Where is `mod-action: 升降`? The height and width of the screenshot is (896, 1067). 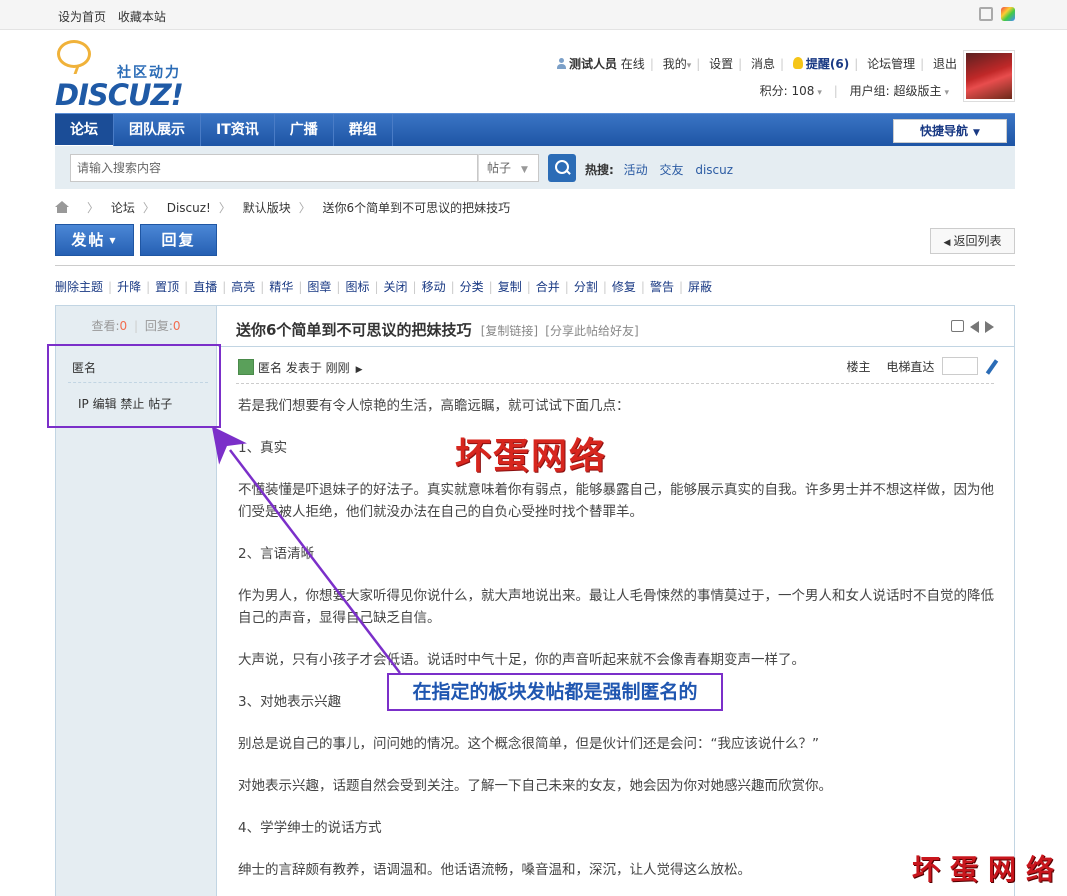 mod-action: 升降 is located at coordinates (129, 287).